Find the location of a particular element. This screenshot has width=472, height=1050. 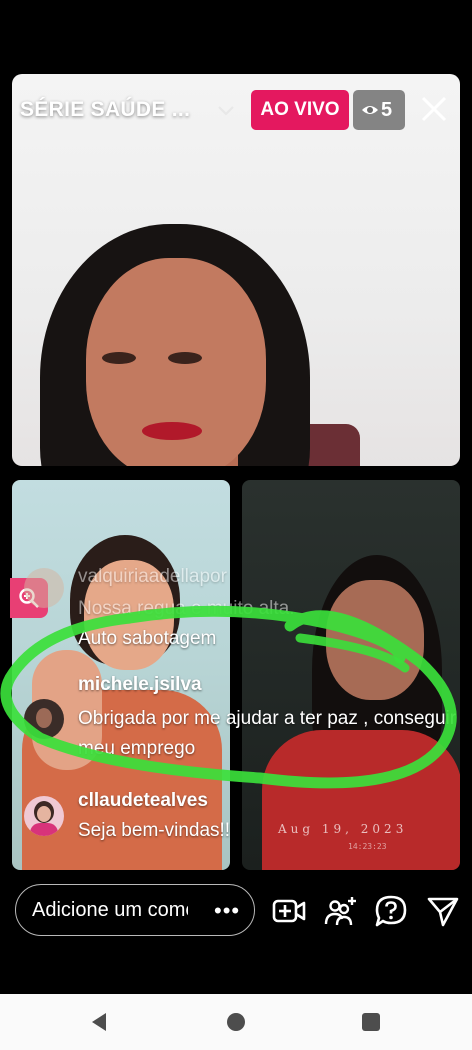

close-icon is located at coordinates (434, 109).